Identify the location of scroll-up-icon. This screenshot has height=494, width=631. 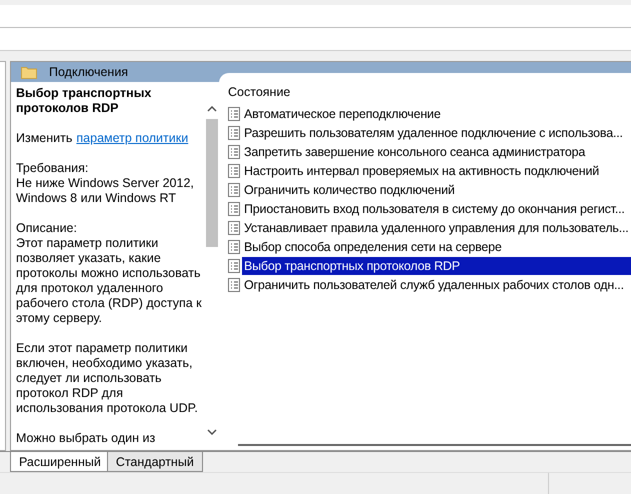
(212, 109).